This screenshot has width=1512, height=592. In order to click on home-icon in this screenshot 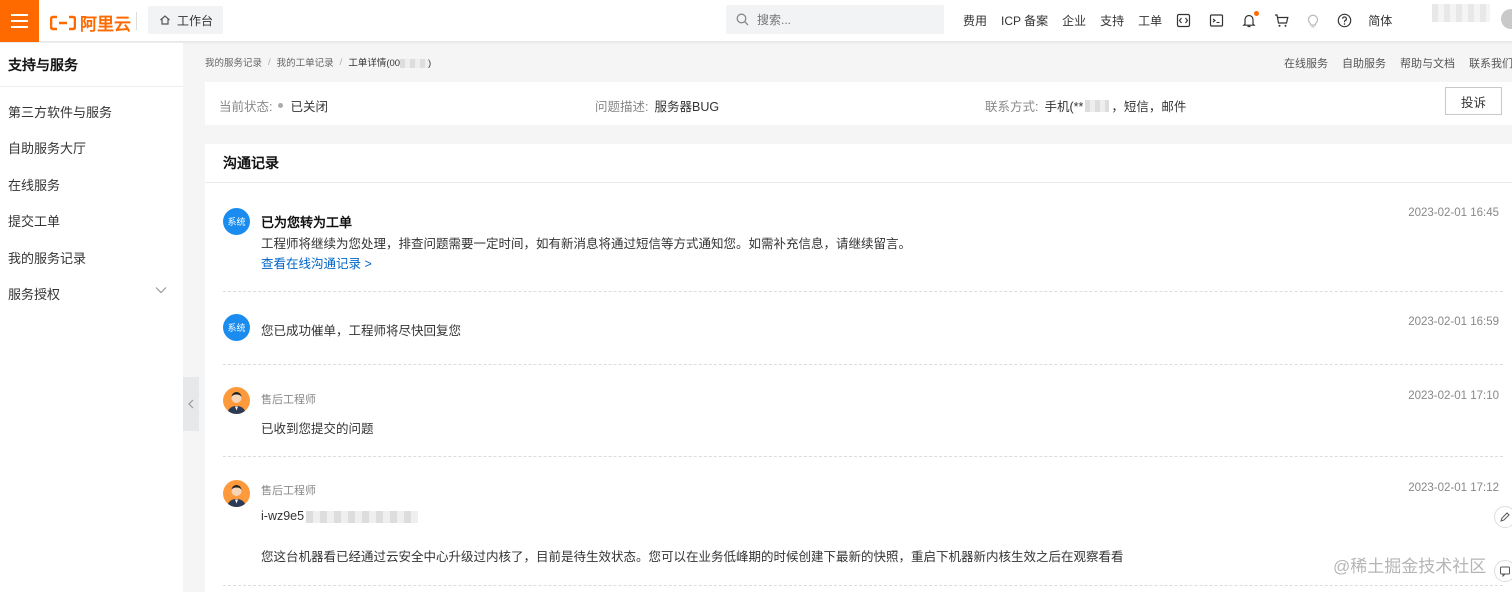, I will do `click(165, 20)`.